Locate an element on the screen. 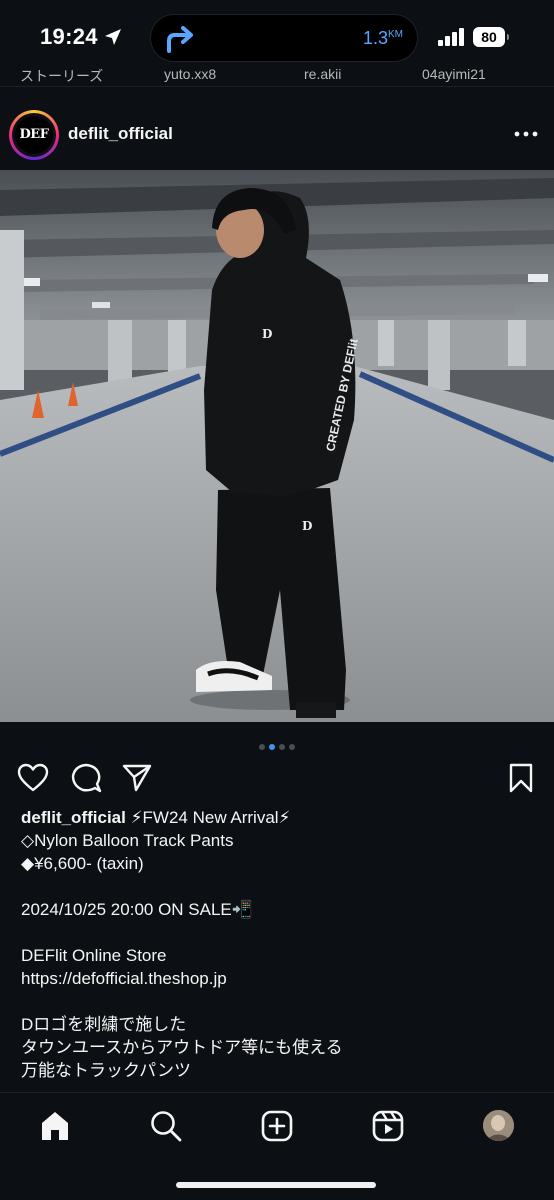 The image size is (554, 1200). profile-avatar is located at coordinates (498, 1125).